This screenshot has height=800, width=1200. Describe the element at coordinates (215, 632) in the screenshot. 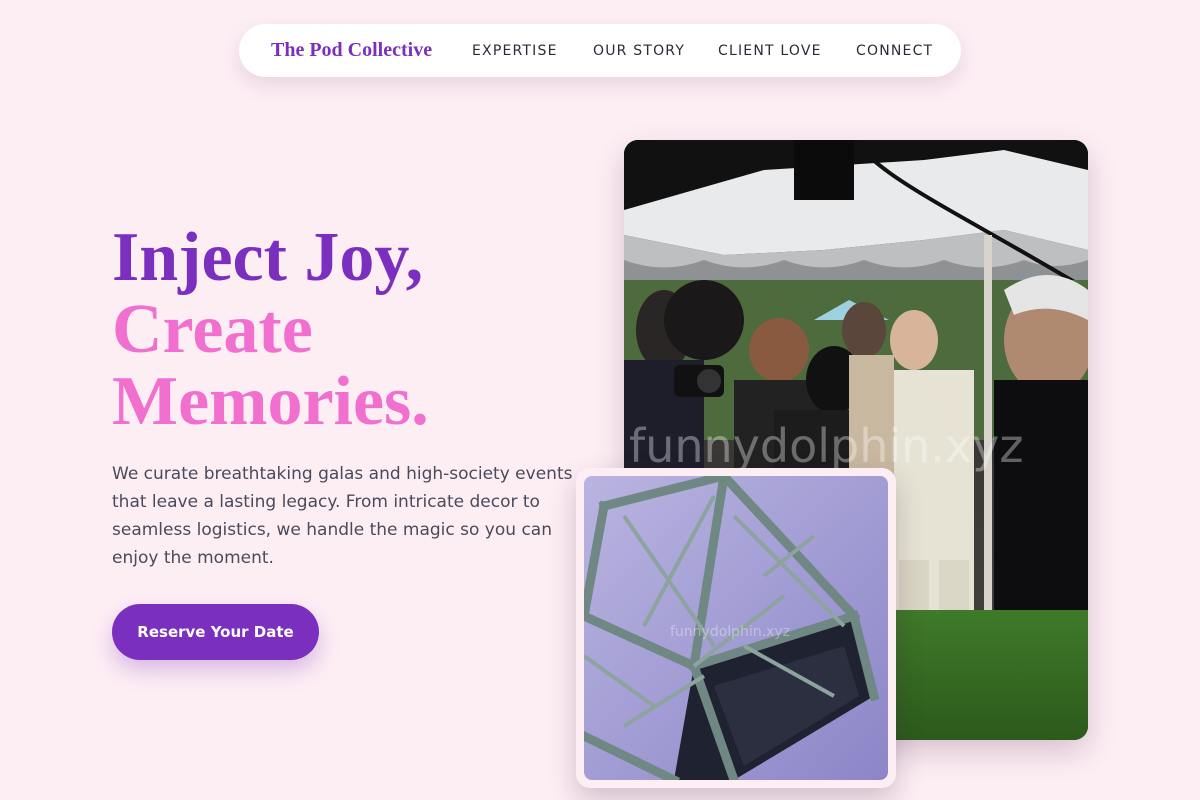

I see `reserve-date-button: Reserve Your Date` at that location.